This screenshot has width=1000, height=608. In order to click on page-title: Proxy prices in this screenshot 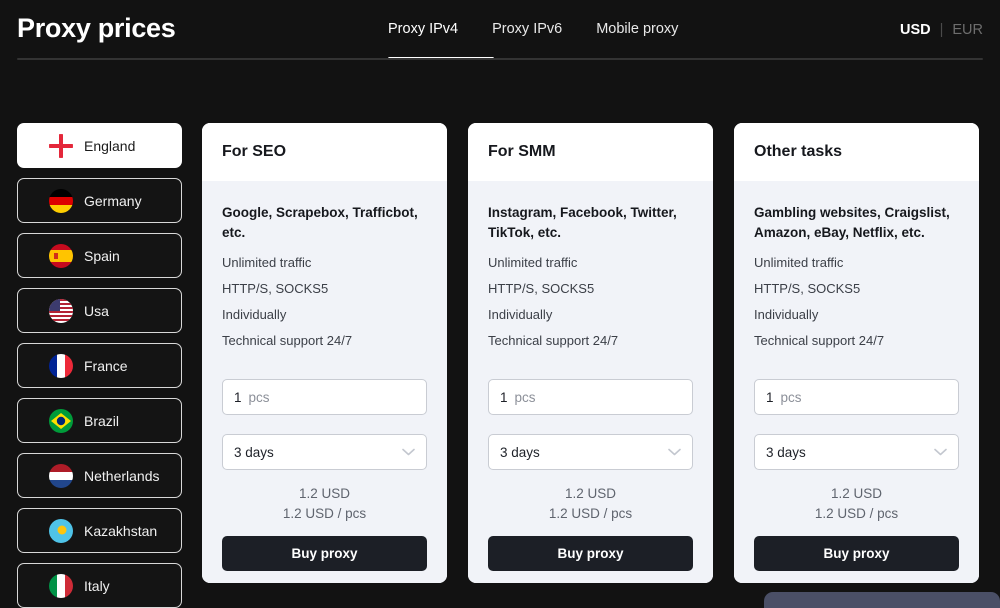, I will do `click(96, 28)`.